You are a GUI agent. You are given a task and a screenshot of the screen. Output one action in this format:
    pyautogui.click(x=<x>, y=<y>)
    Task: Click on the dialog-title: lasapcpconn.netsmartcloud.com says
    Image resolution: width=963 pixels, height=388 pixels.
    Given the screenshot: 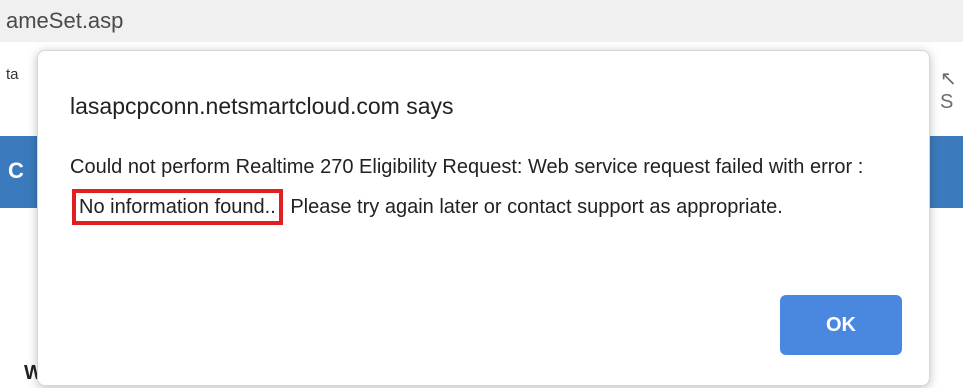 What is the action you would take?
    pyautogui.click(x=262, y=106)
    